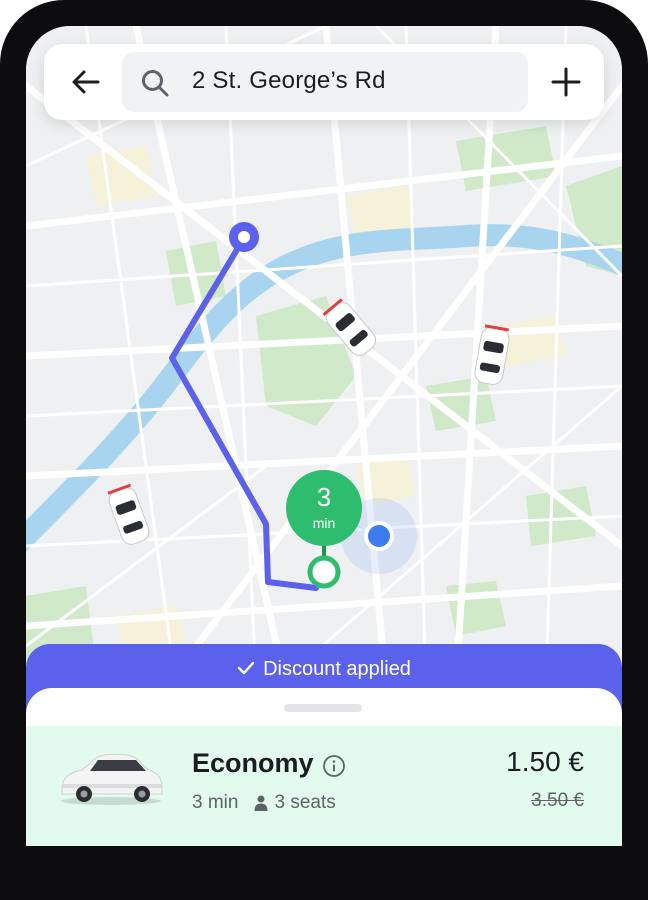  What do you see at coordinates (323, 708) in the screenshot?
I see `sheet-drag-handle` at bounding box center [323, 708].